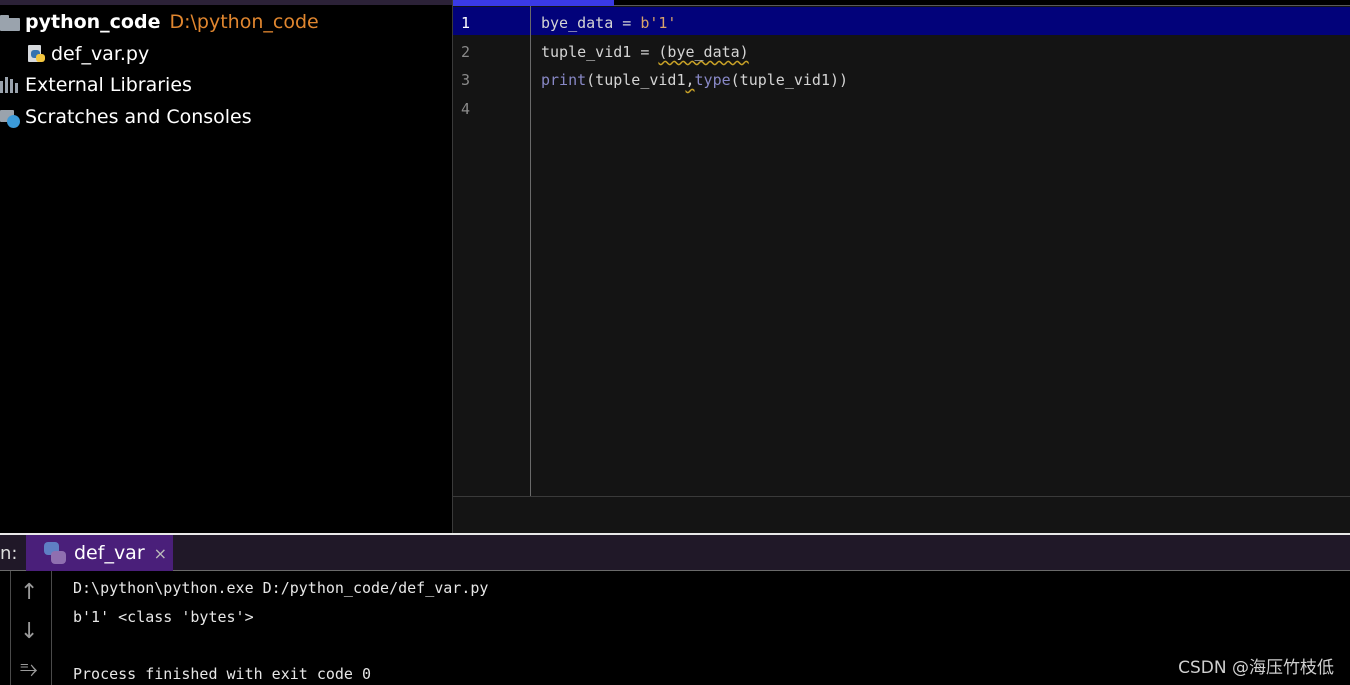 This screenshot has height=685, width=1350. What do you see at coordinates (466, 52) in the screenshot?
I see `line-number: 2` at bounding box center [466, 52].